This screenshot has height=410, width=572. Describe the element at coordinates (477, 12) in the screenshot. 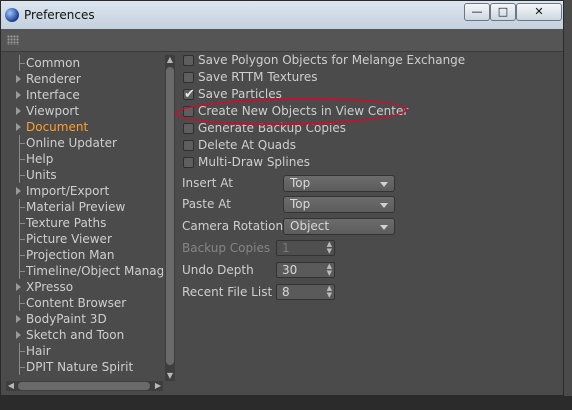

I see `minimize-button: —` at that location.